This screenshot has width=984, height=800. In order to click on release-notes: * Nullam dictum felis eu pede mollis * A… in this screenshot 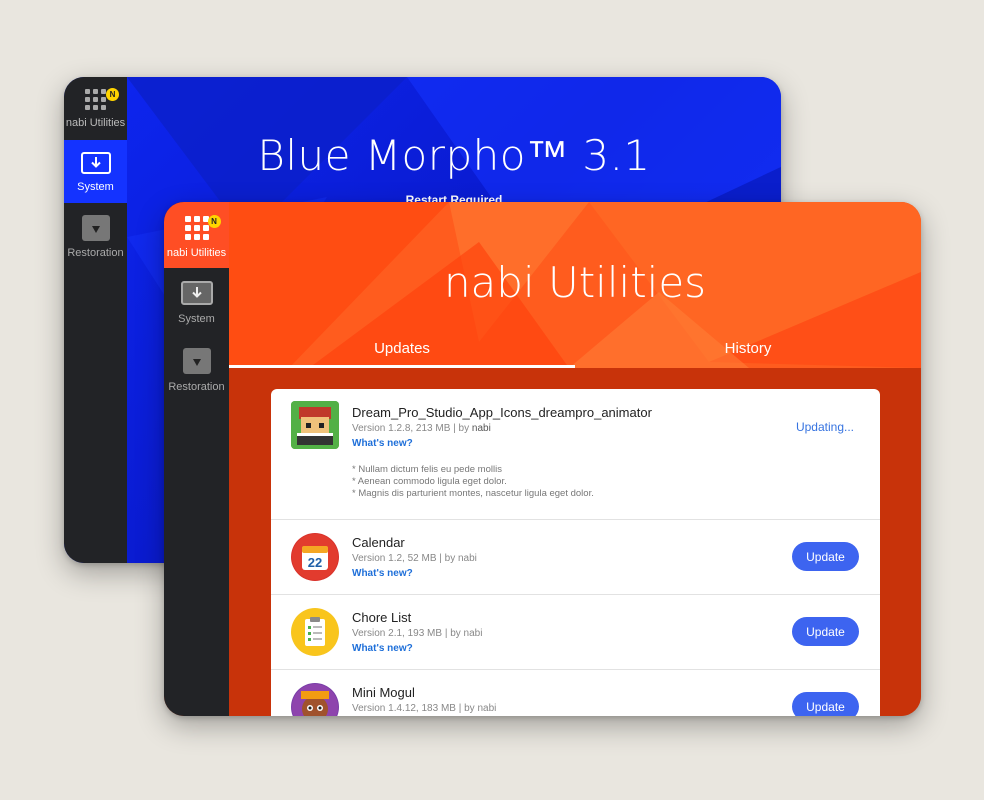, I will do `click(473, 482)`.